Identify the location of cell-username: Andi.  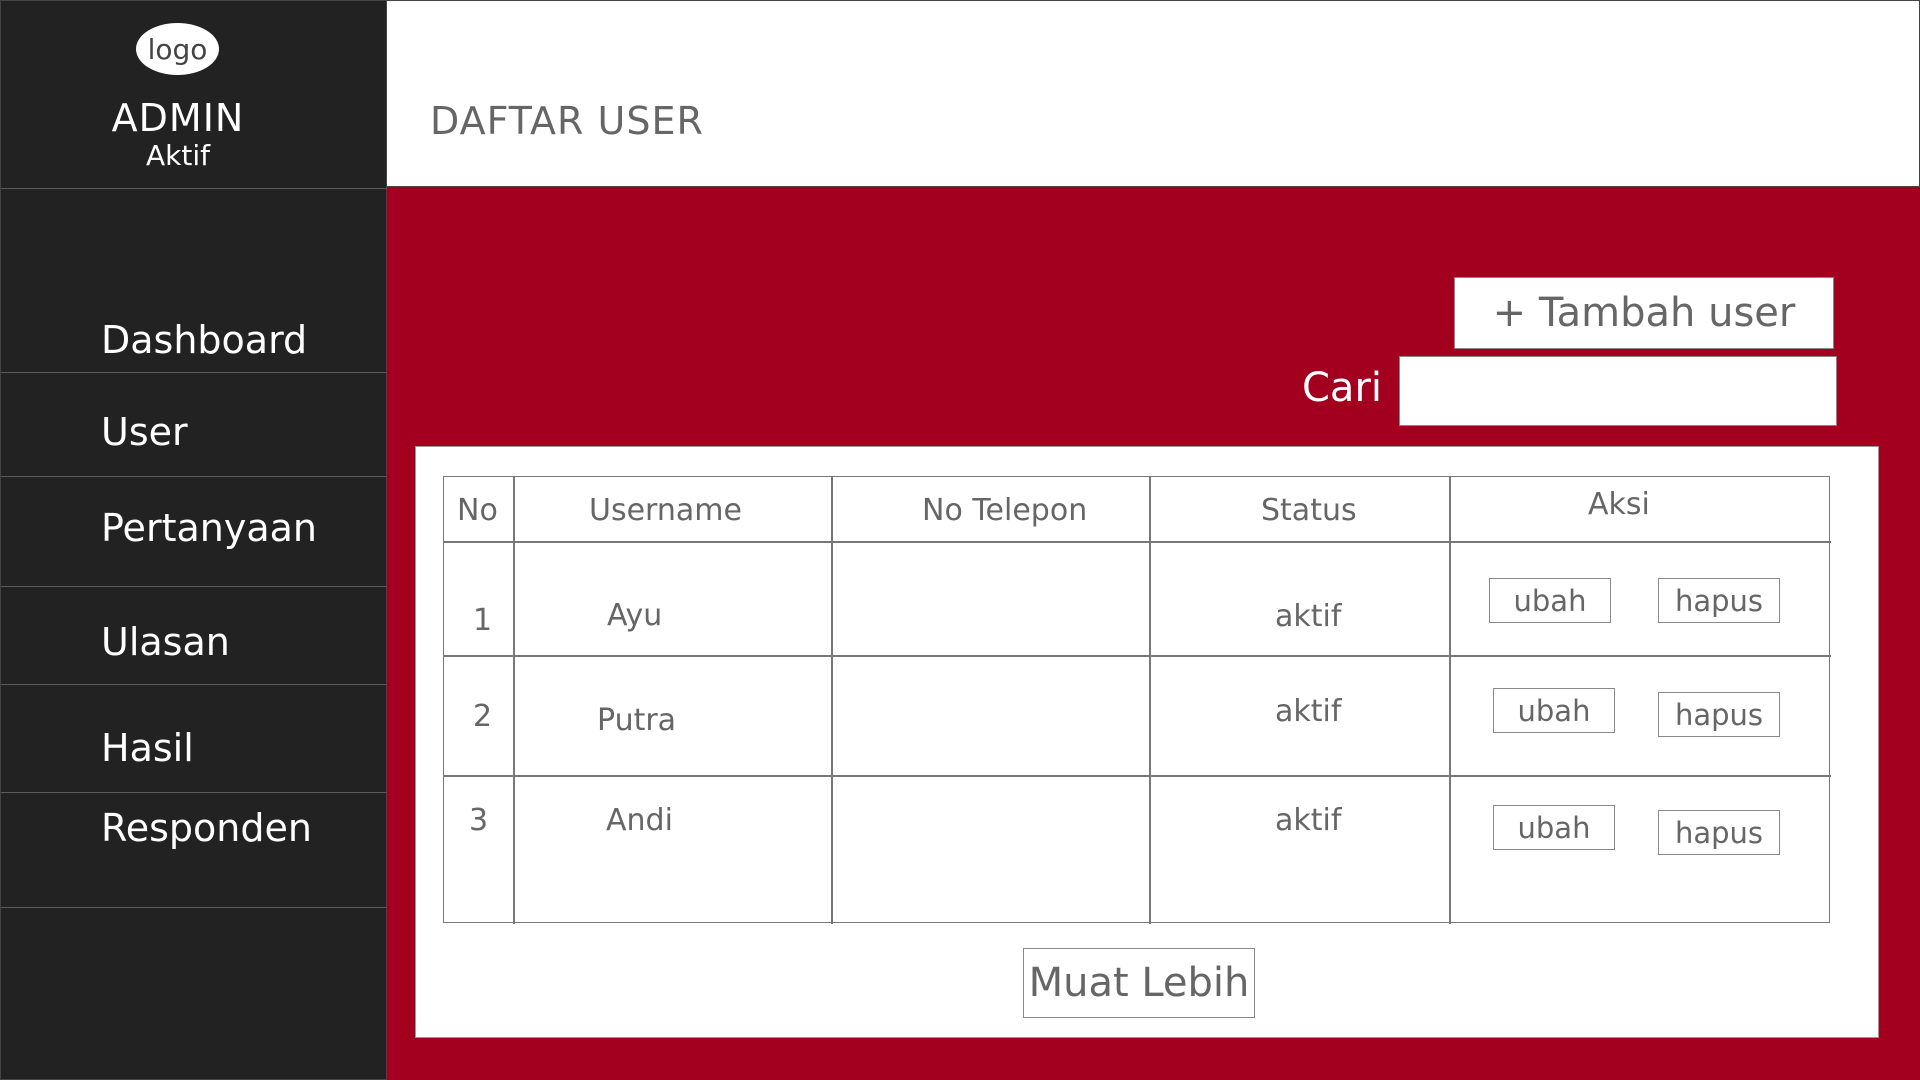
(639, 820).